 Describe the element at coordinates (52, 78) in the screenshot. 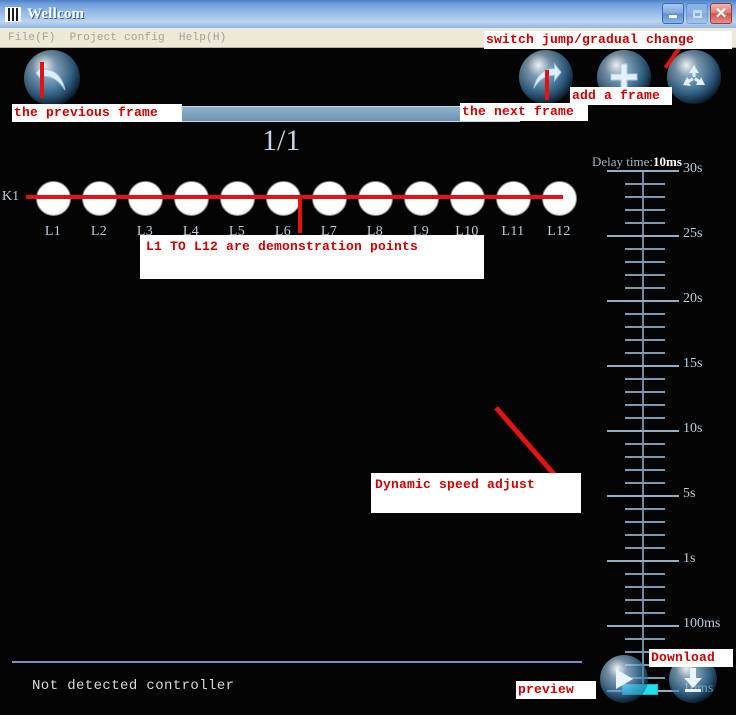

I see `previous-frame-button` at that location.